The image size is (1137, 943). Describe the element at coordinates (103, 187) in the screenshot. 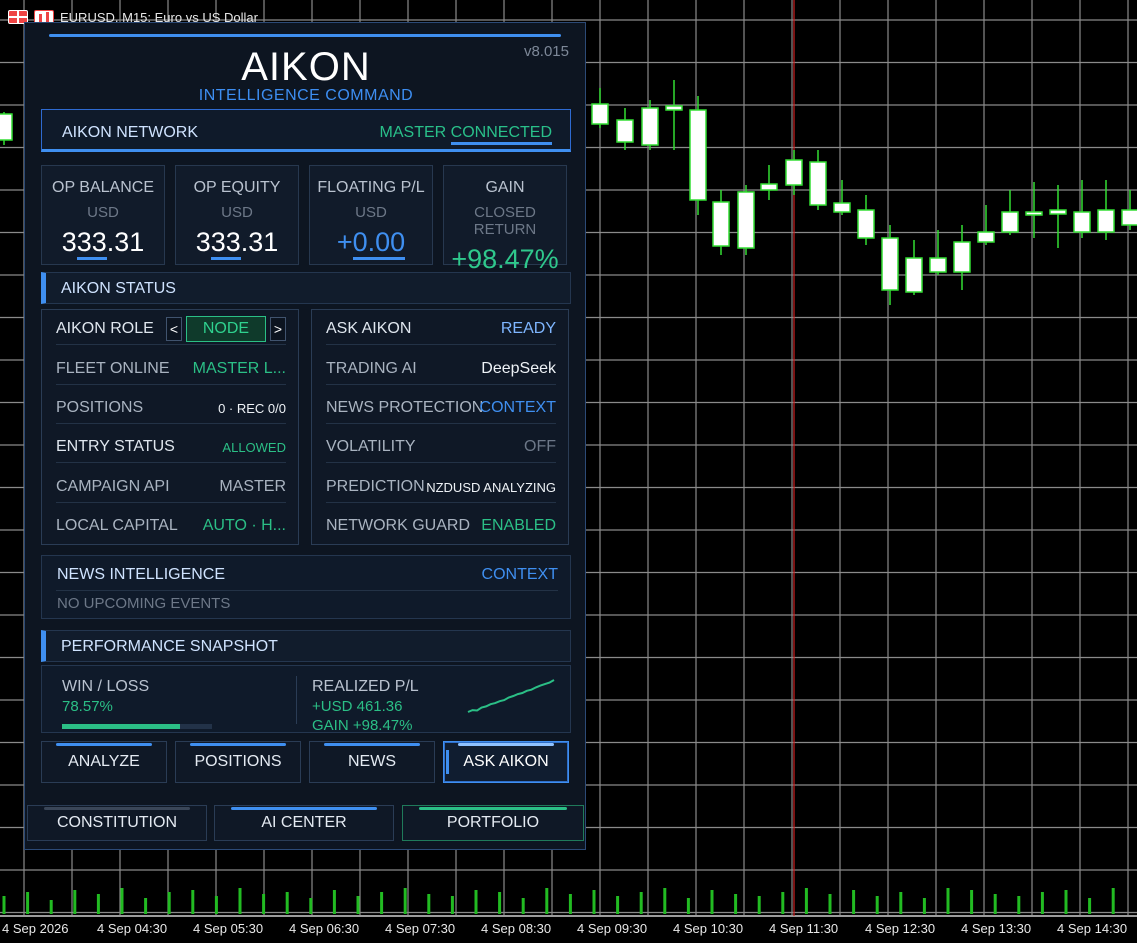

I see `card-title: OP BALANCE` at that location.